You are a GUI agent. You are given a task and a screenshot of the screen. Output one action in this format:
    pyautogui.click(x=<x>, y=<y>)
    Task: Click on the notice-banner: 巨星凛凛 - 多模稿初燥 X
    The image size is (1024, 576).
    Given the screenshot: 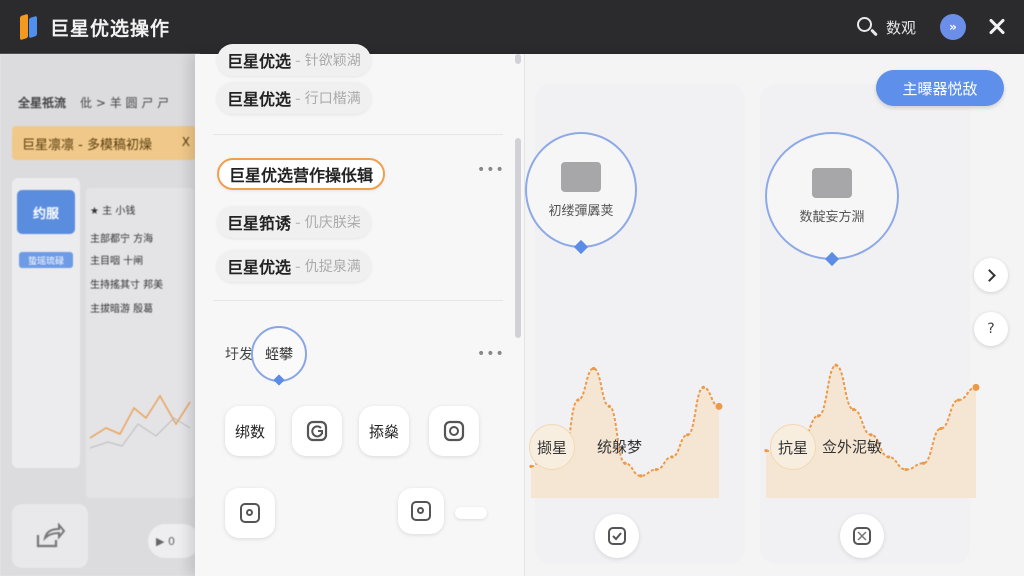 What is the action you would take?
    pyautogui.click(x=104, y=143)
    